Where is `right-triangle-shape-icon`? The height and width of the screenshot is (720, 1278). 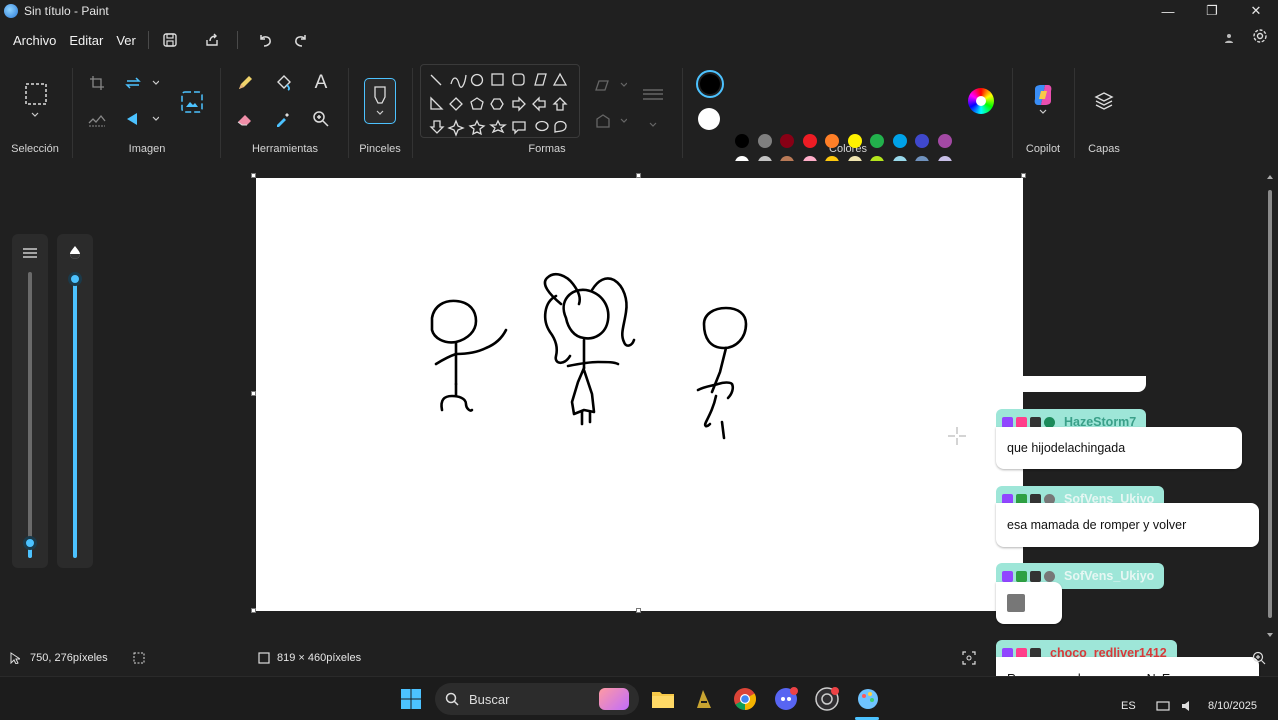
right-triangle-shape-icon is located at coordinates (437, 103).